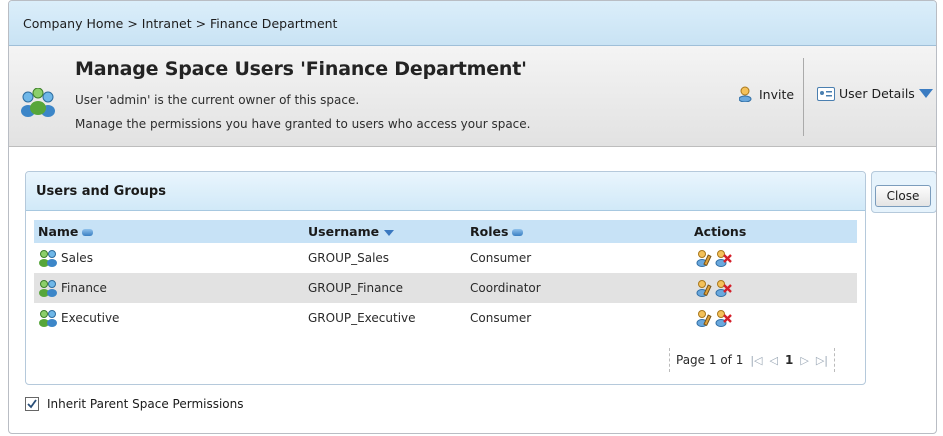  Describe the element at coordinates (84, 288) in the screenshot. I see `group-name: Finance` at that location.